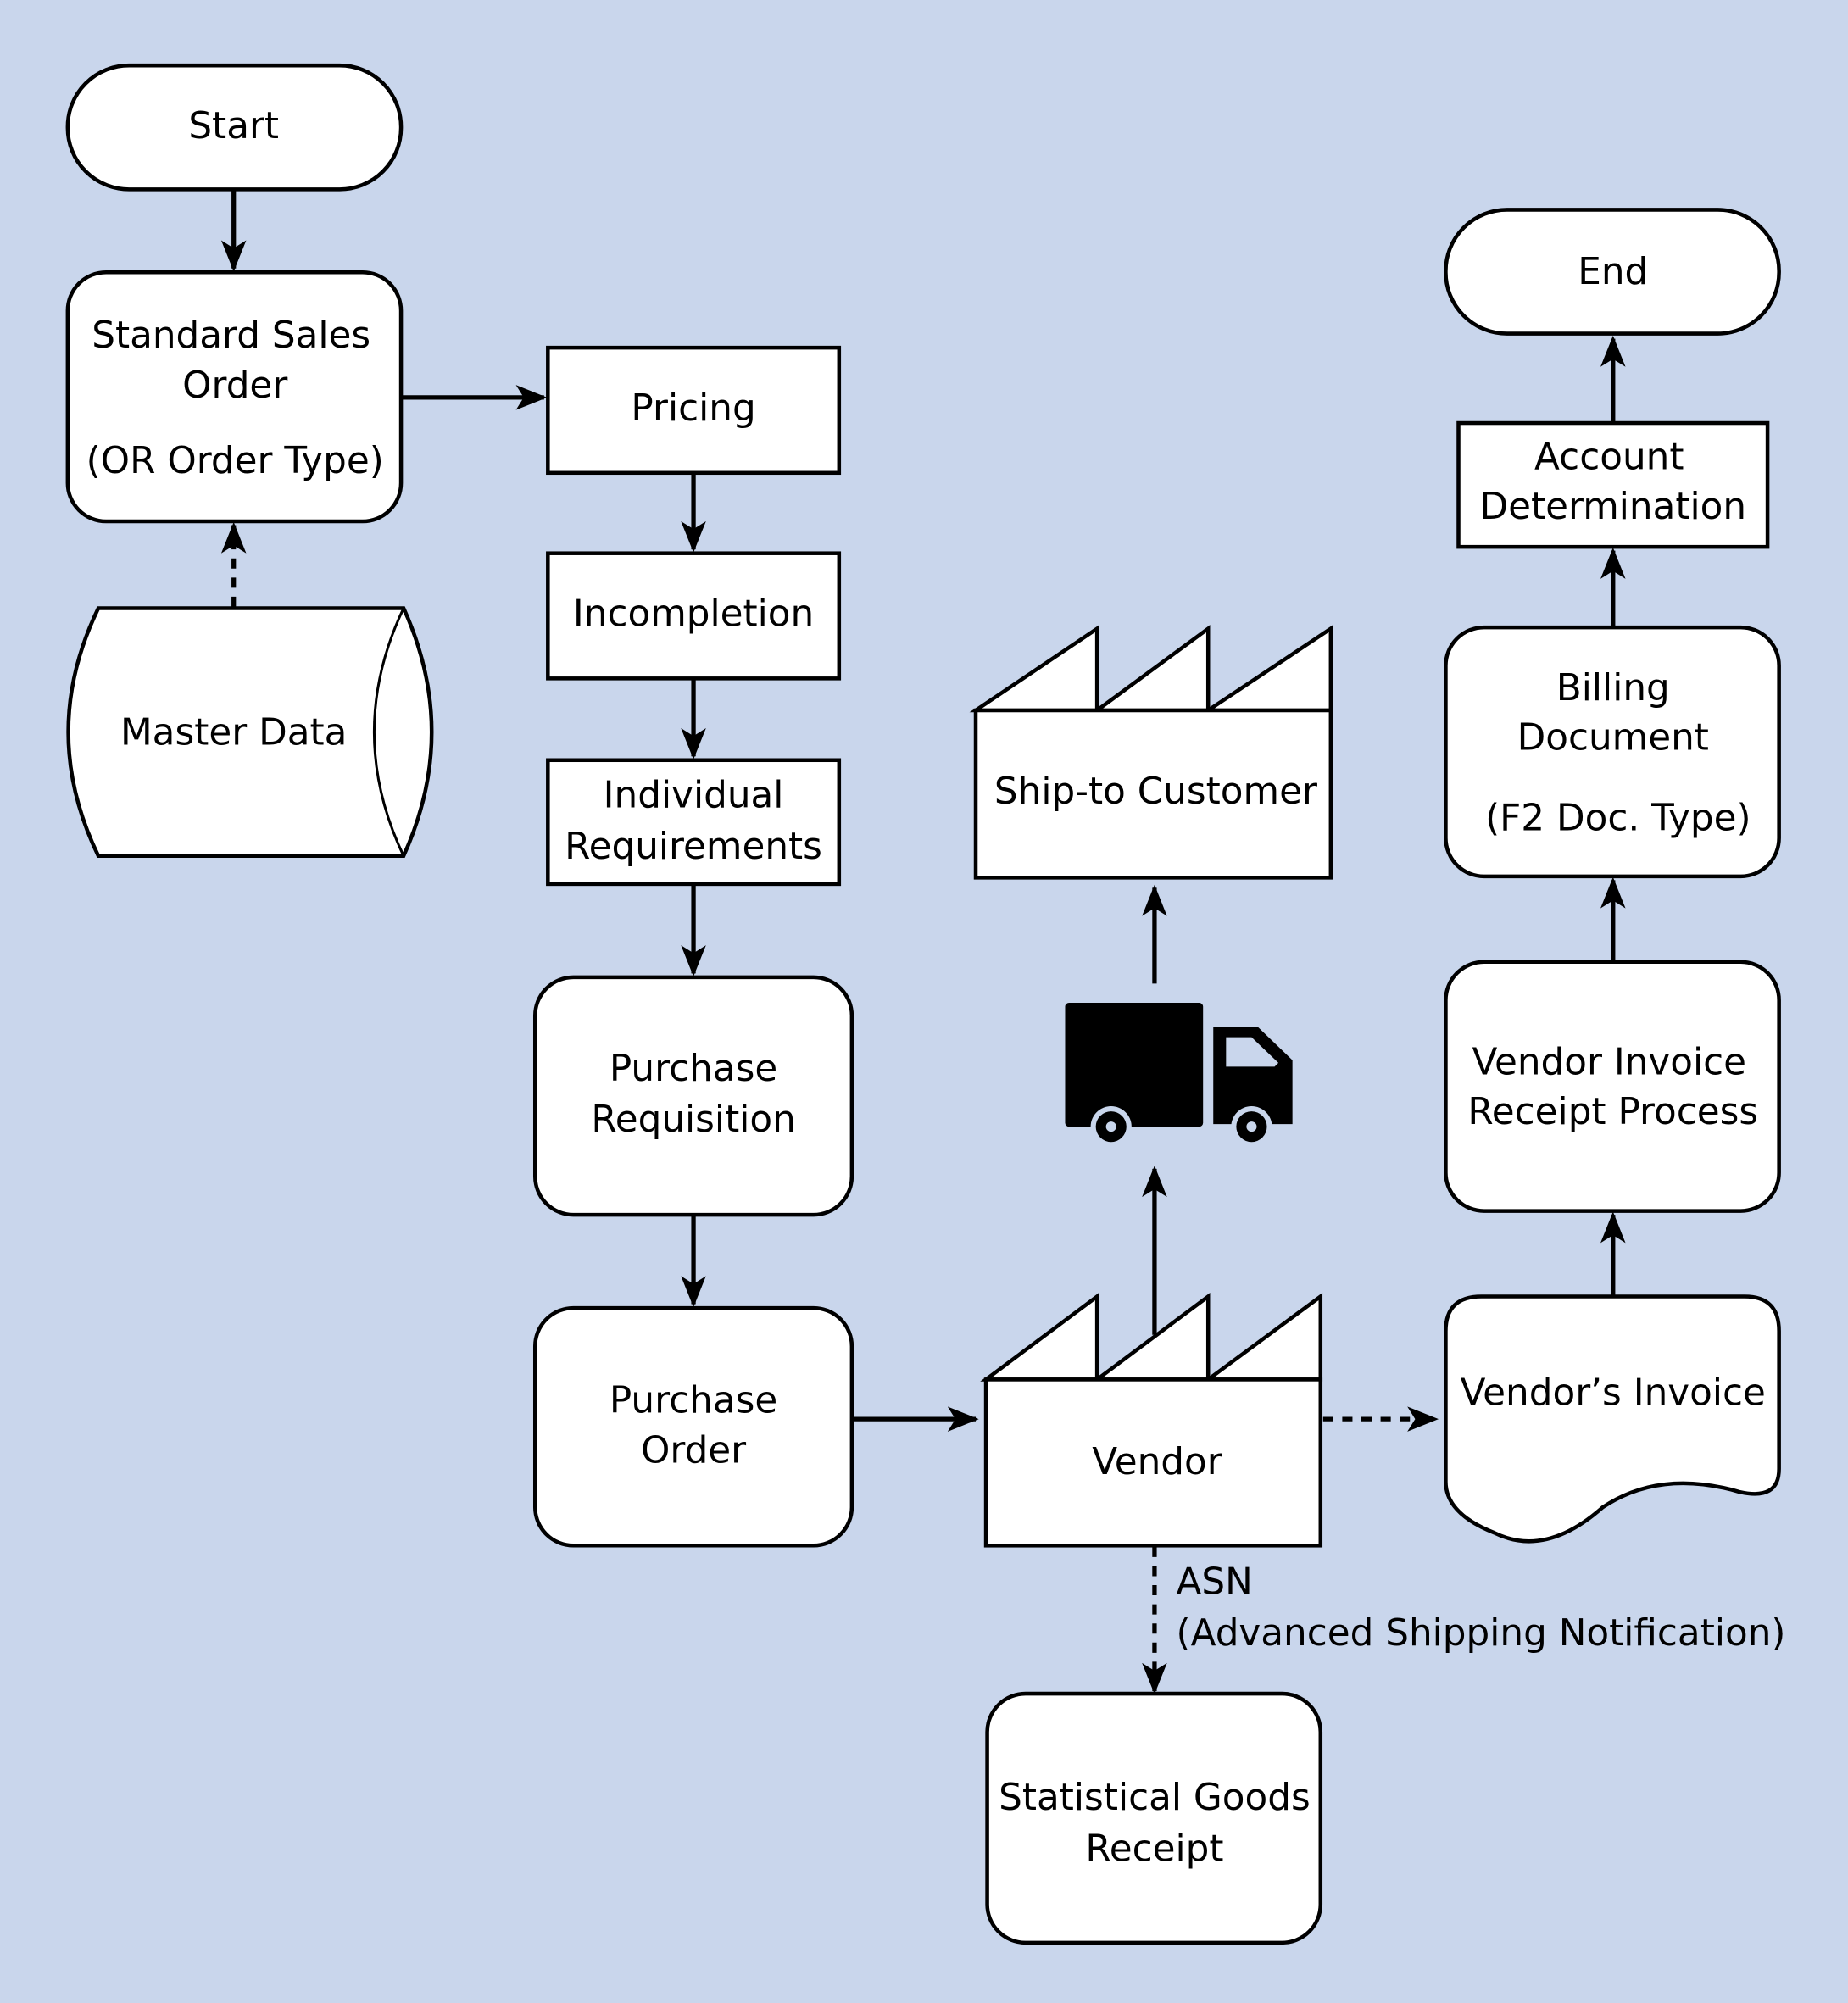 The width and height of the screenshot is (1848, 2003). I want to click on sales-order-label-3: (OR Order Type), so click(235, 460).